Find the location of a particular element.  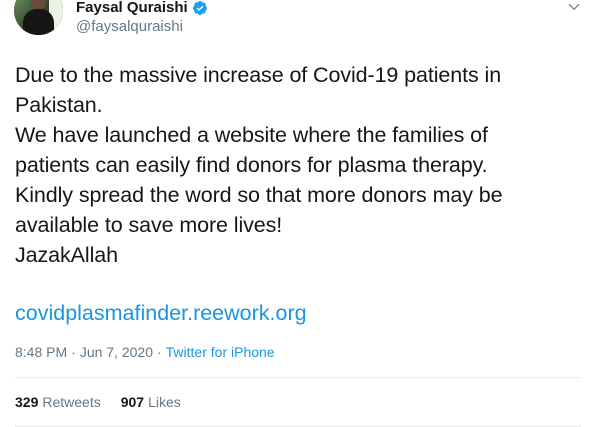

retweets-label: Retweets is located at coordinates (71, 402).